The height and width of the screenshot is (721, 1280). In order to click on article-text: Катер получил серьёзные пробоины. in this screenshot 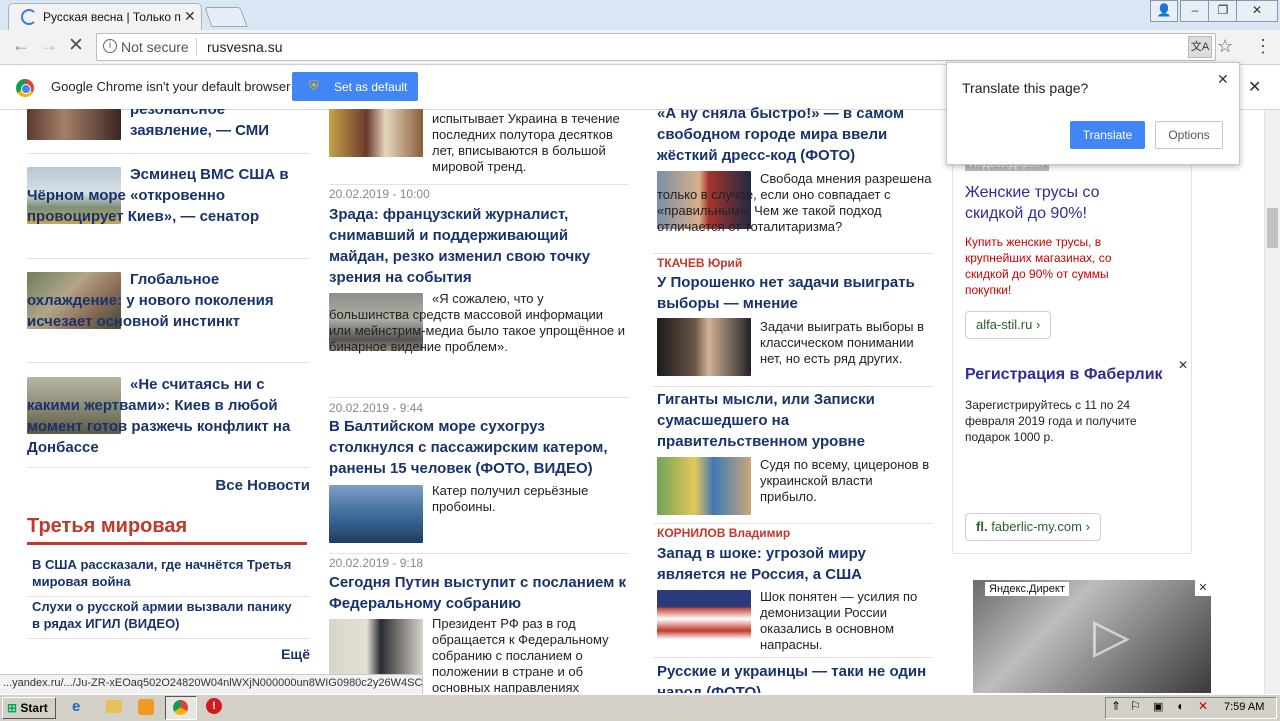, I will do `click(510, 498)`.